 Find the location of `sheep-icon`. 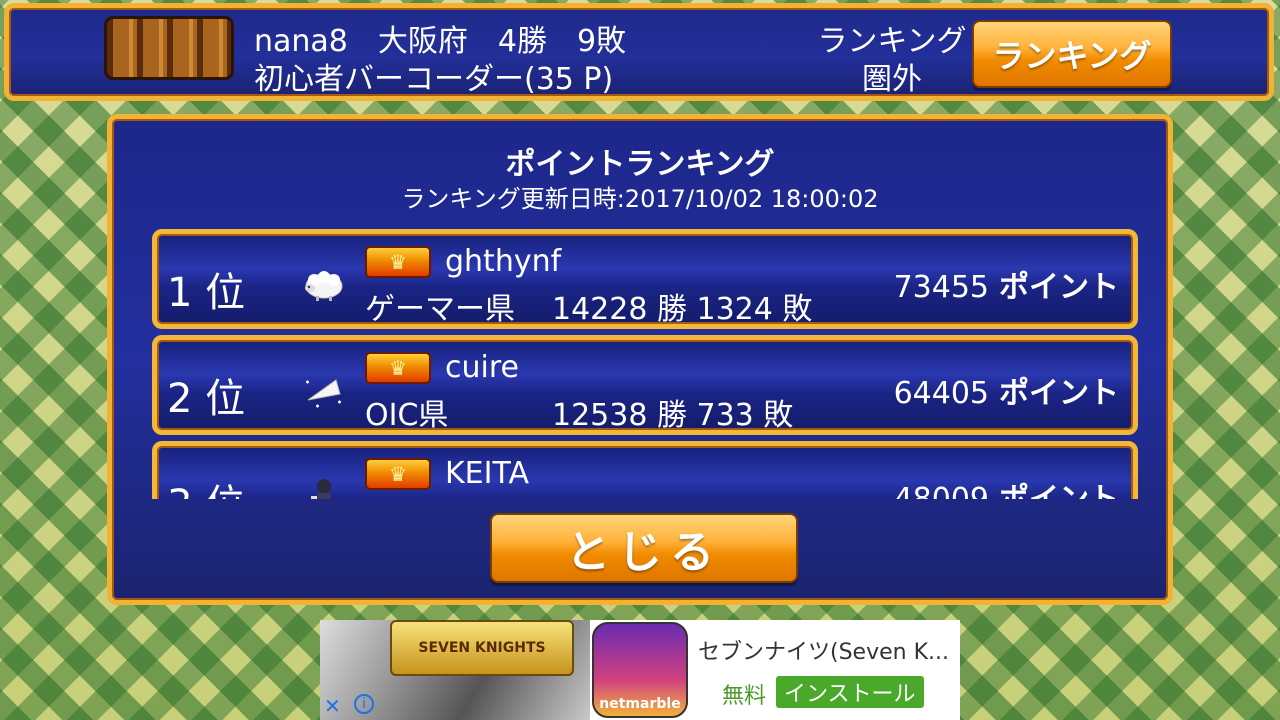

sheep-icon is located at coordinates (324, 286).